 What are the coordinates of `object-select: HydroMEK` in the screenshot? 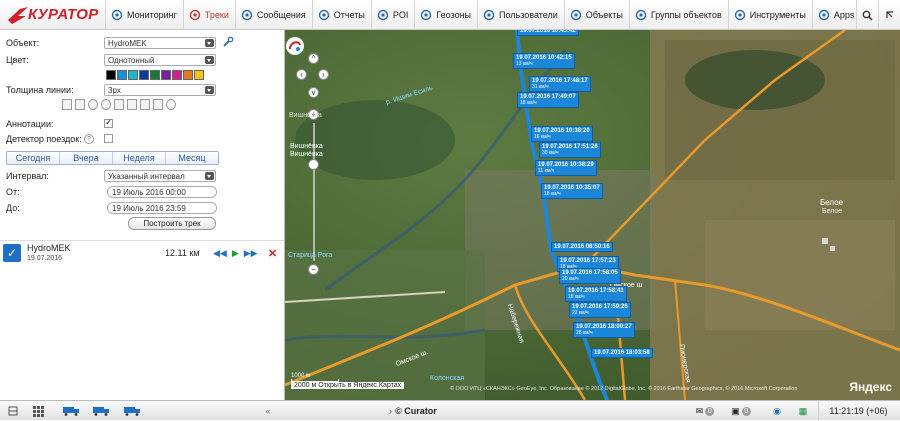 It's located at (160, 43).